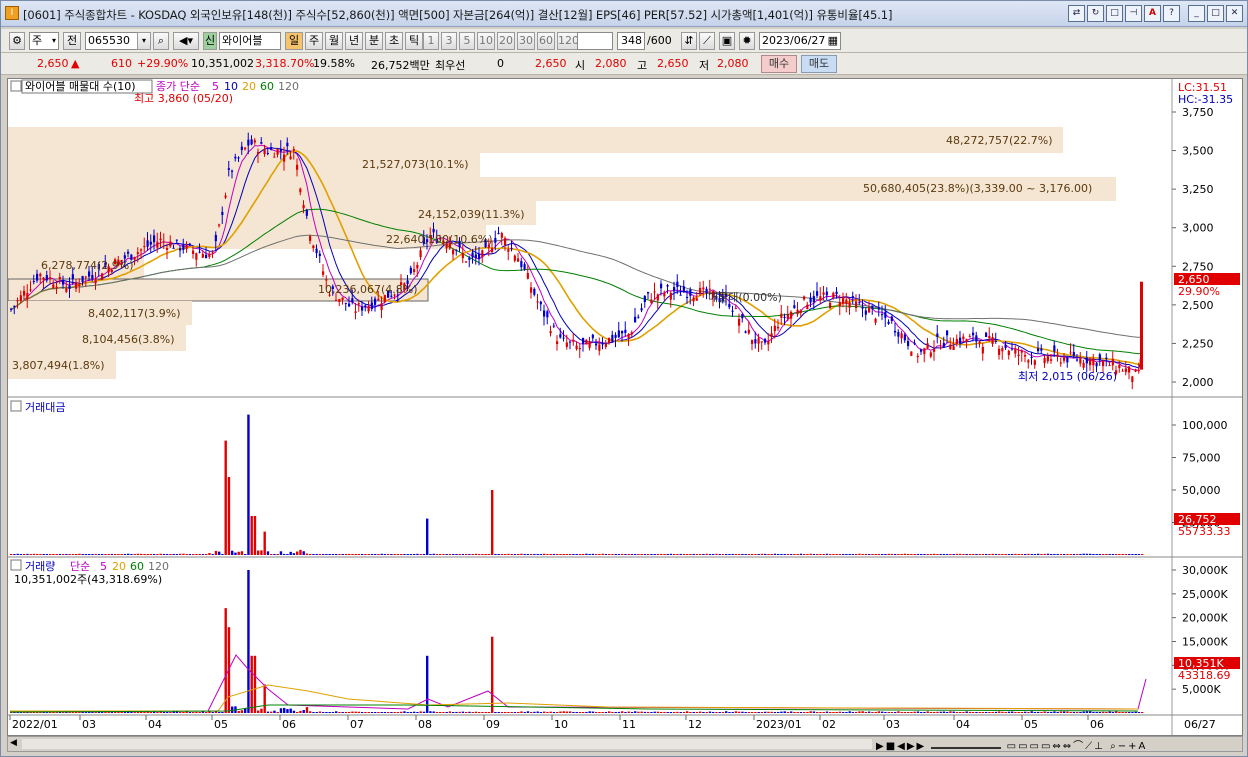 The width and height of the screenshot is (1248, 757). Describe the element at coordinates (1196, 13) in the screenshot. I see `minimize-button: _` at that location.